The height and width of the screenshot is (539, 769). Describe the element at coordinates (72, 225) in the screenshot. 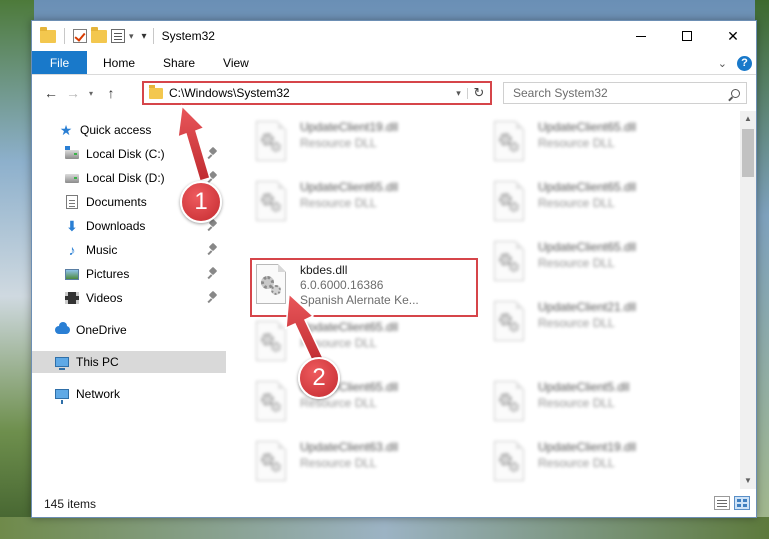

I see `downloads-icon: ⬇` at that location.